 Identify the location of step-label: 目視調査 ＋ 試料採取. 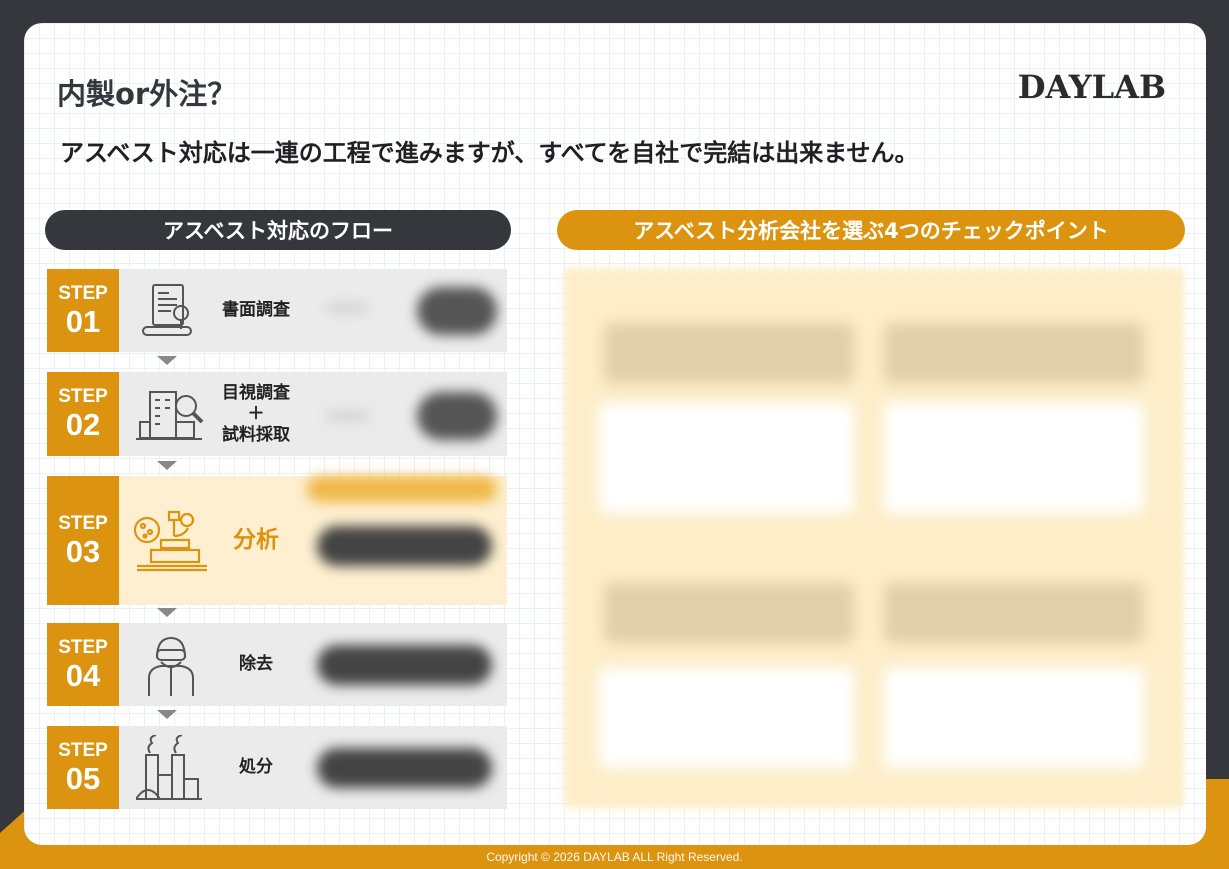
(256, 413).